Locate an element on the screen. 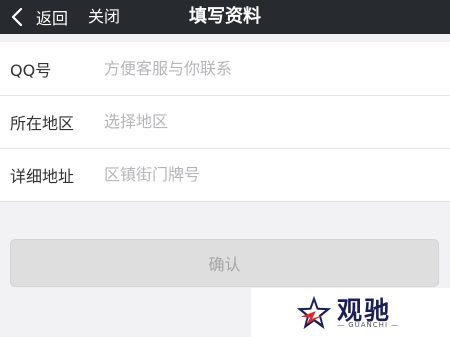 Image resolution: width=450 pixels, height=337 pixels. back-button: 返回 is located at coordinates (37, 17).